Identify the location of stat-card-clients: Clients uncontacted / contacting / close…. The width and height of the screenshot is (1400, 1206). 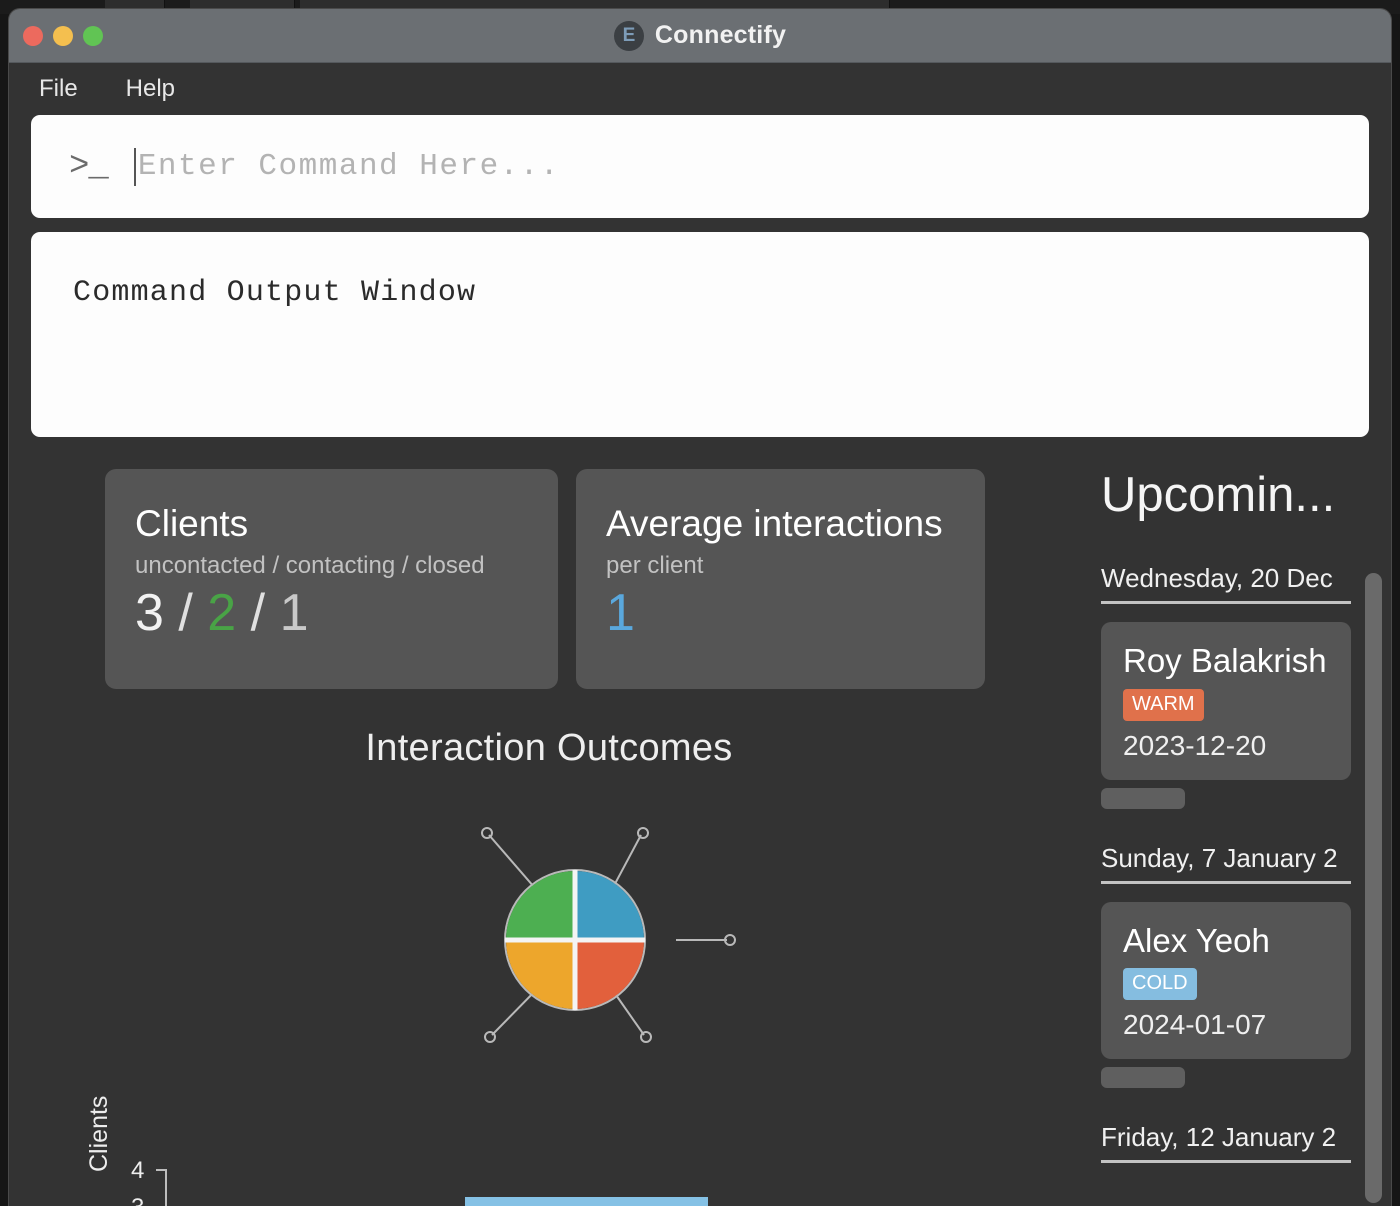
(331, 579).